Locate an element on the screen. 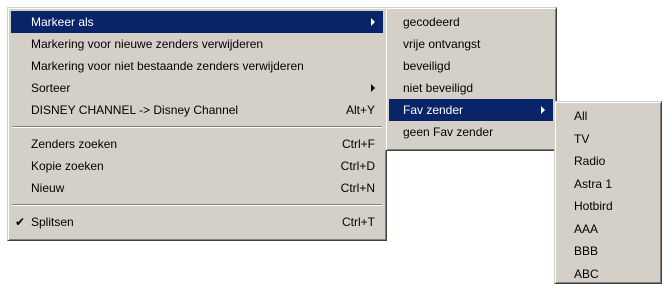 The width and height of the screenshot is (667, 285). menu-item-label: Zenders zoeken is located at coordinates (74, 144).